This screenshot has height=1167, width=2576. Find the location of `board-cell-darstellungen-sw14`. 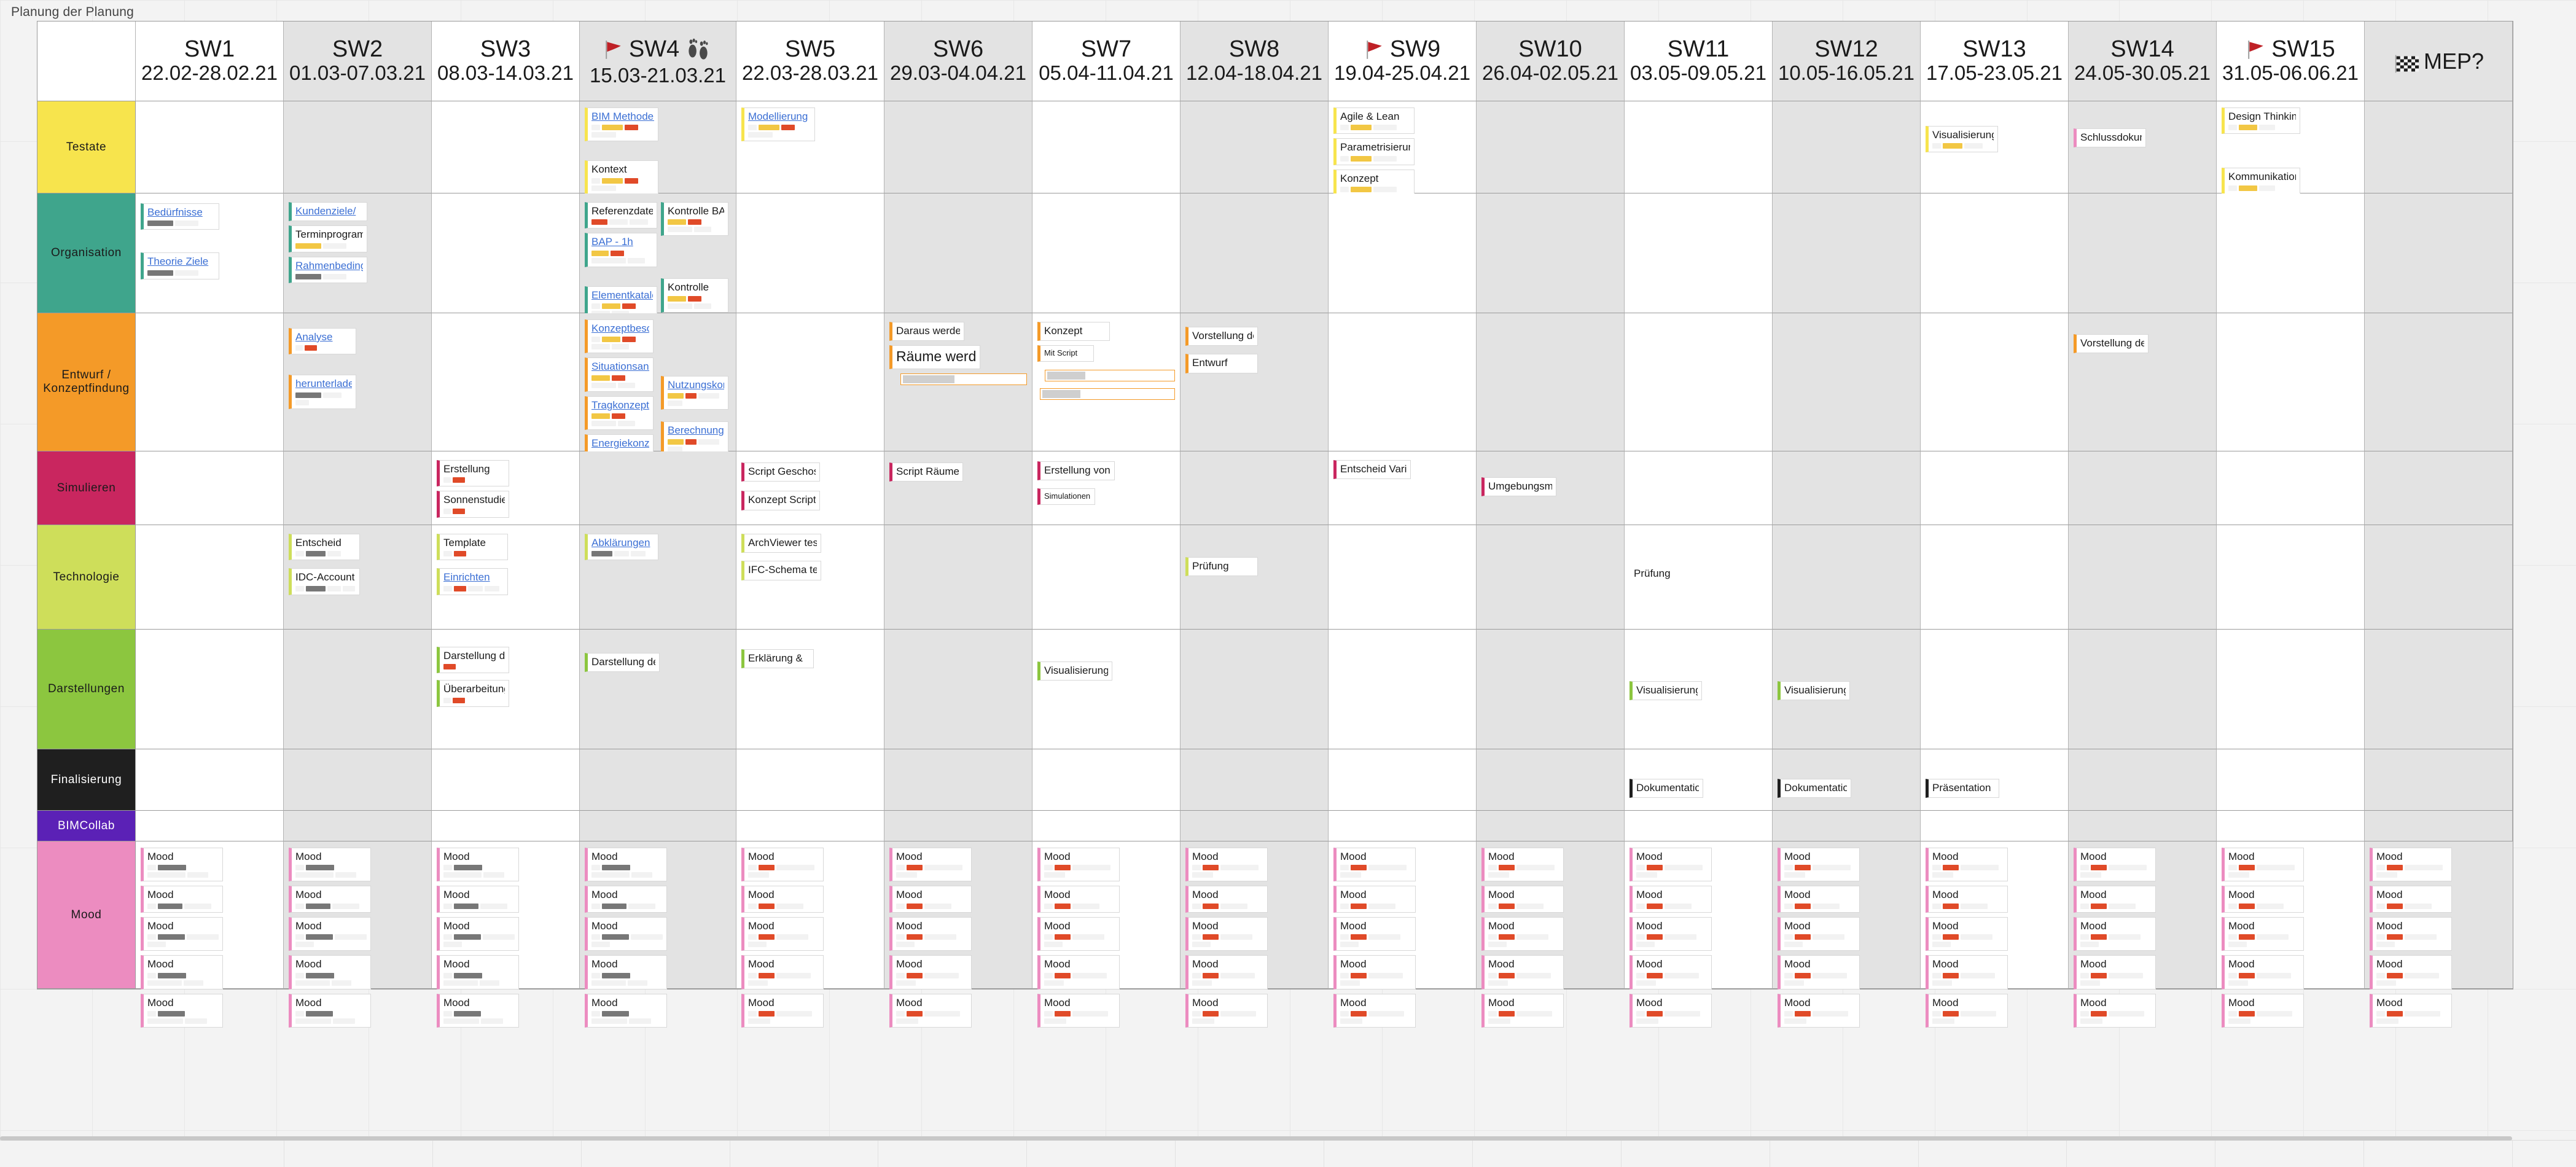

board-cell-darstellungen-sw14 is located at coordinates (2143, 689).